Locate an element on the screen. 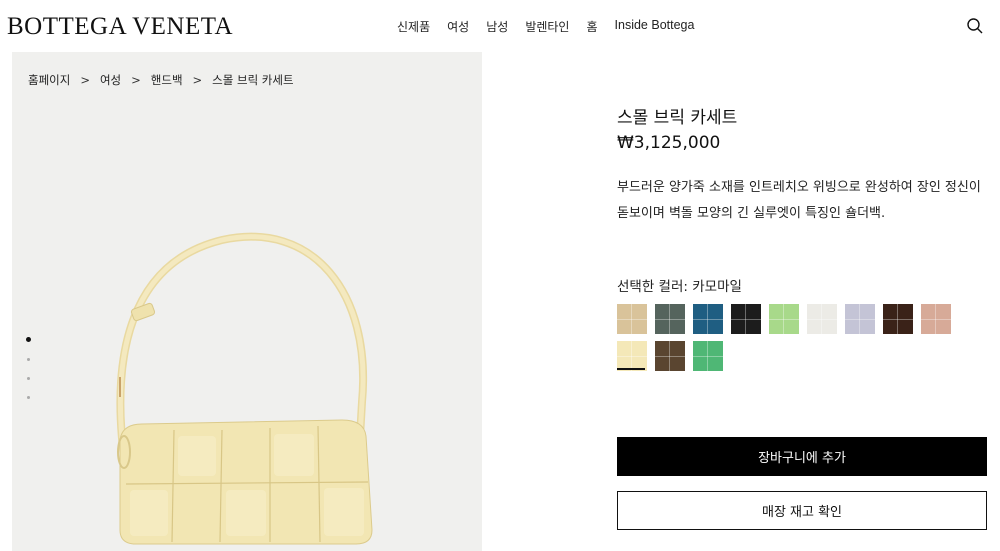 The image size is (1000, 551). nav-item-inside-bottega: Inside Bottega is located at coordinates (655, 26).